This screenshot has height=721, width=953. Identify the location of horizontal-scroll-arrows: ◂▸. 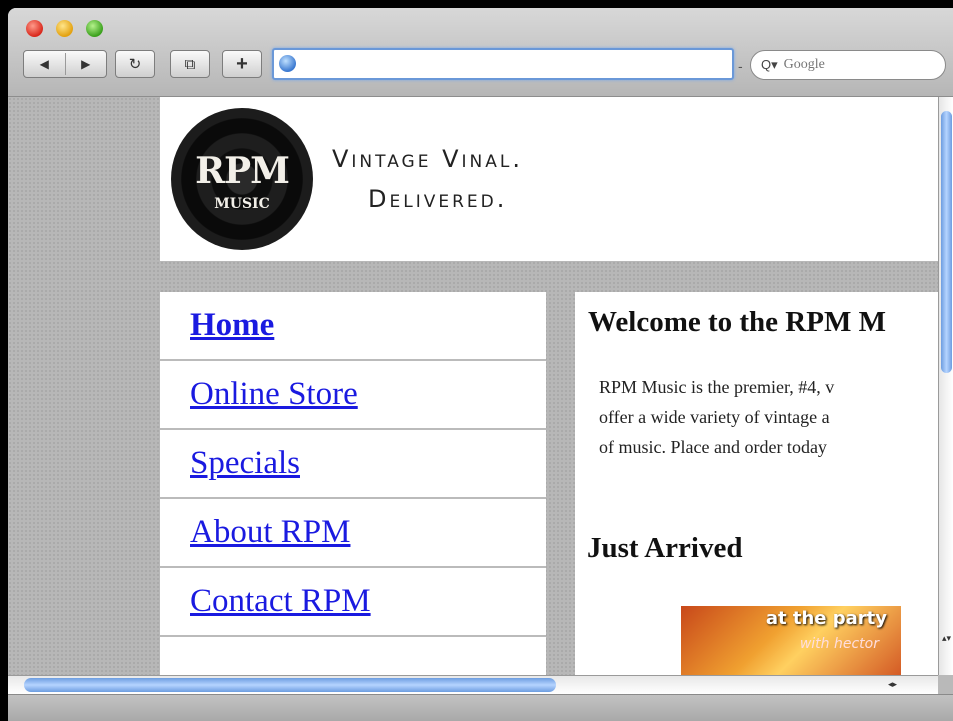
(892, 684).